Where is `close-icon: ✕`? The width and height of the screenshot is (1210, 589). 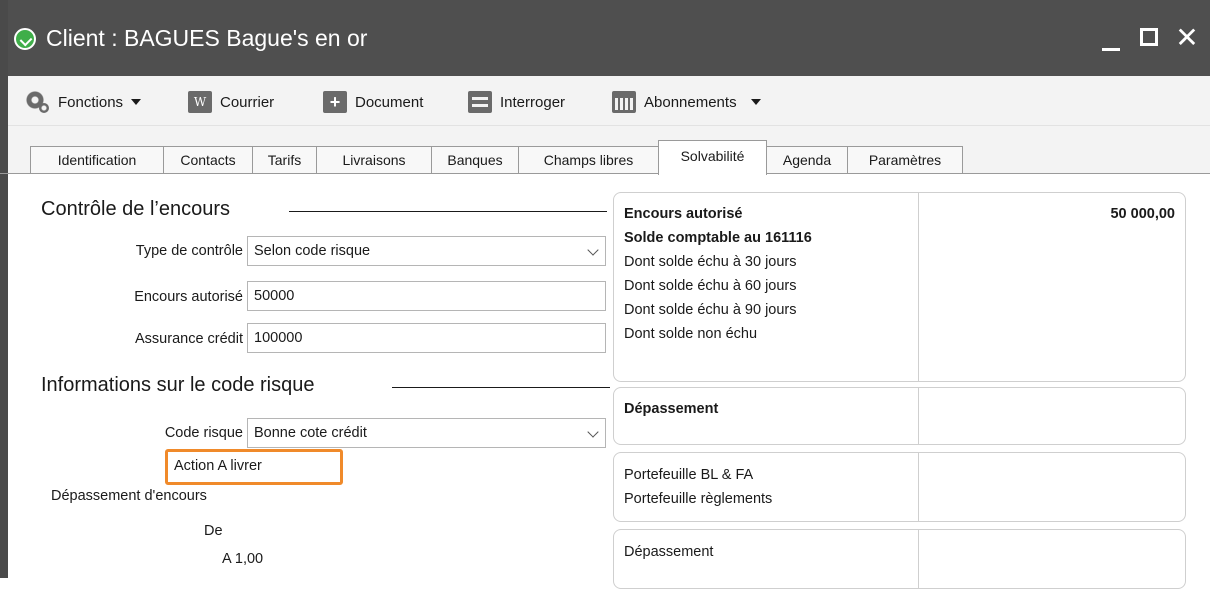
close-icon: ✕ is located at coordinates (1187, 37).